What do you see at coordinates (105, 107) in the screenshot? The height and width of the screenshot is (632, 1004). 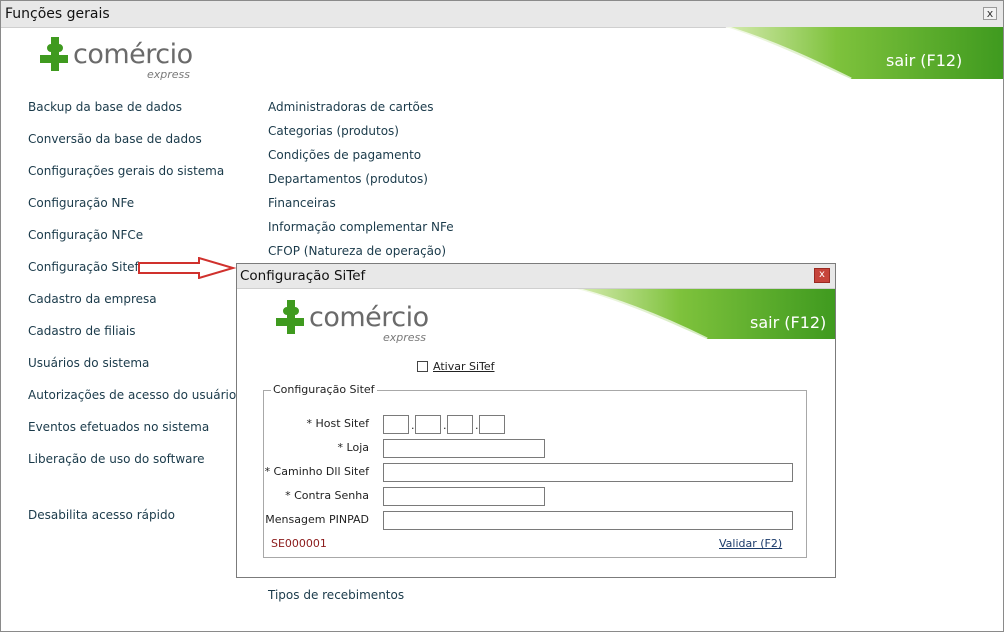 I see `menu-backup: Backup da base de dados` at bounding box center [105, 107].